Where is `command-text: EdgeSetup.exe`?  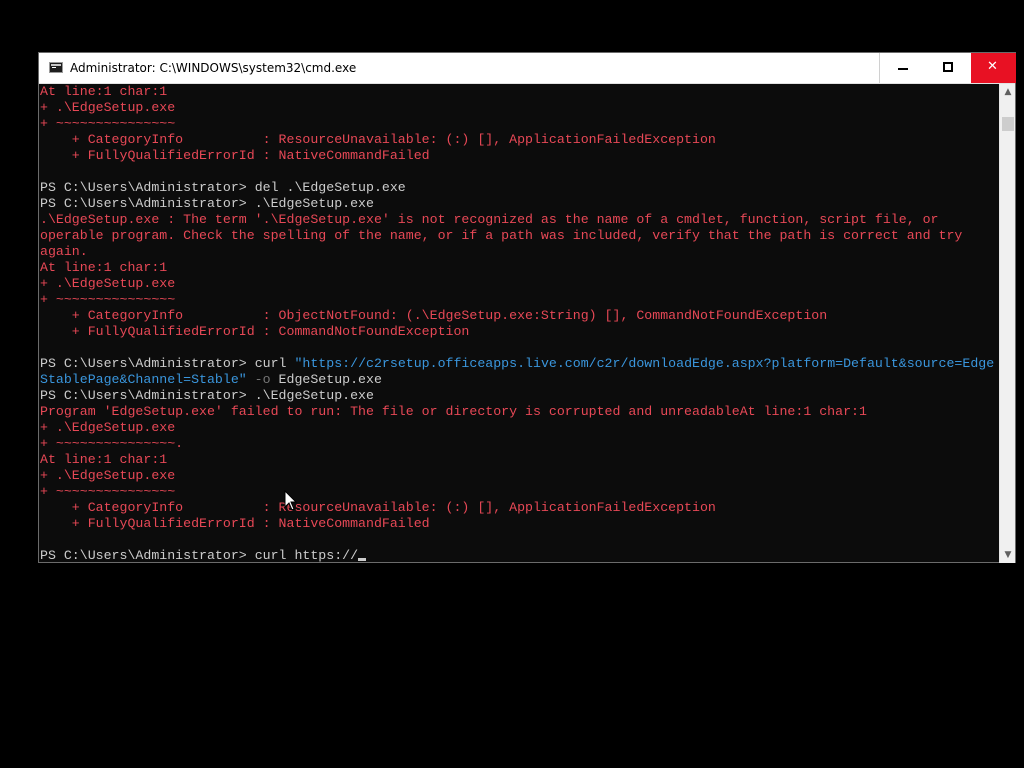
command-text: EdgeSetup.exe is located at coordinates (326, 379).